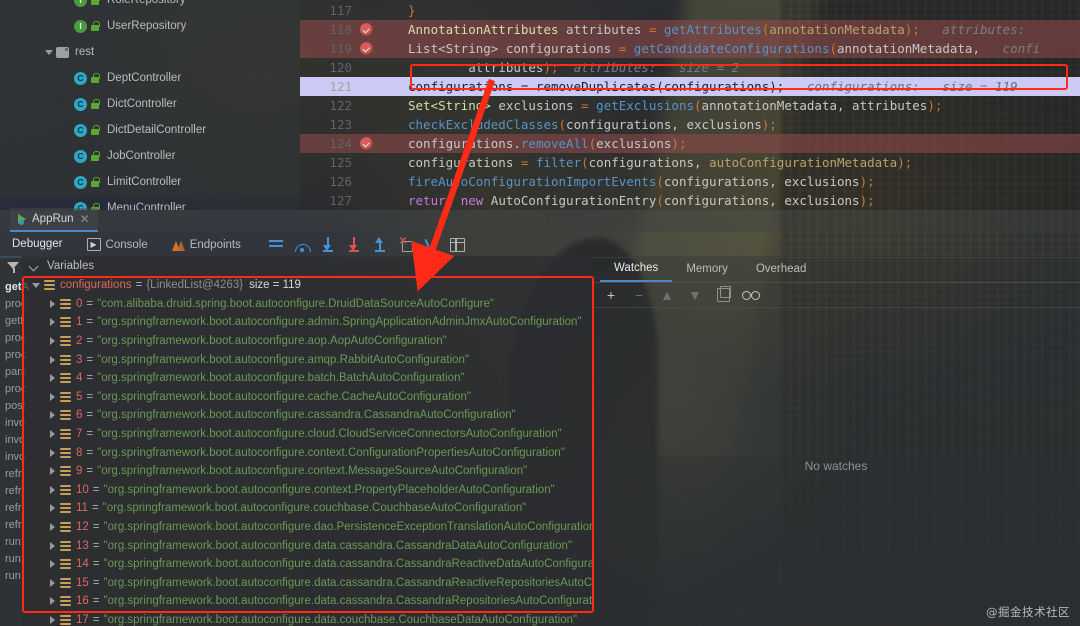 The image size is (1080, 626). What do you see at coordinates (690, 67) in the screenshot?
I see `code-line-120: 120 attributes); attributes: size = 2` at bounding box center [690, 67].